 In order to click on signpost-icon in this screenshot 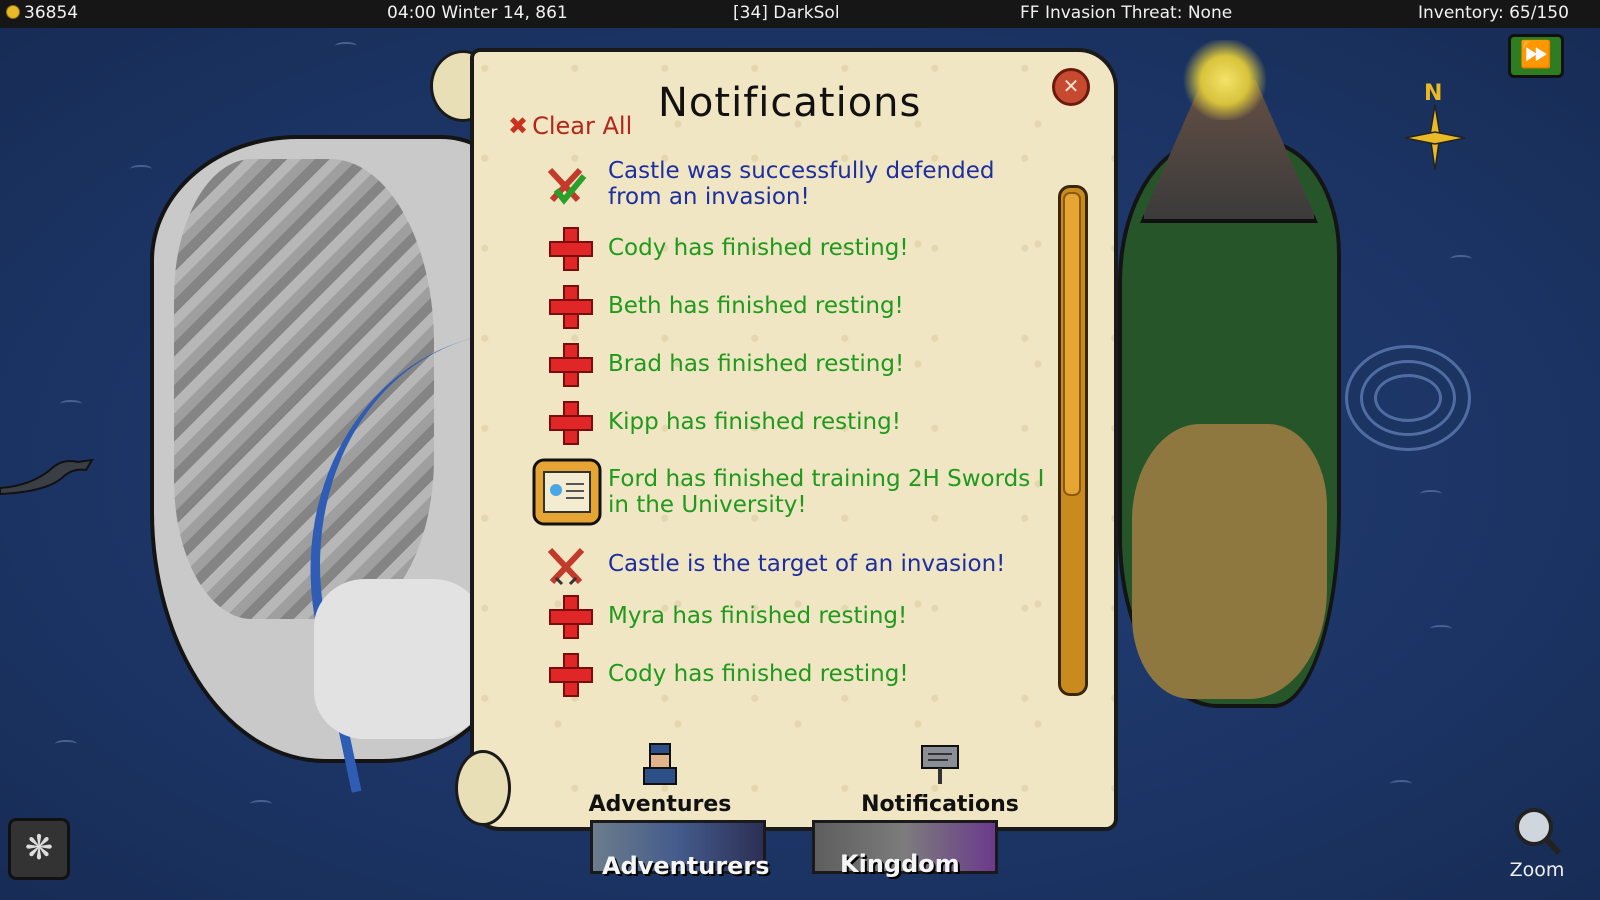, I will do `click(940, 764)`.